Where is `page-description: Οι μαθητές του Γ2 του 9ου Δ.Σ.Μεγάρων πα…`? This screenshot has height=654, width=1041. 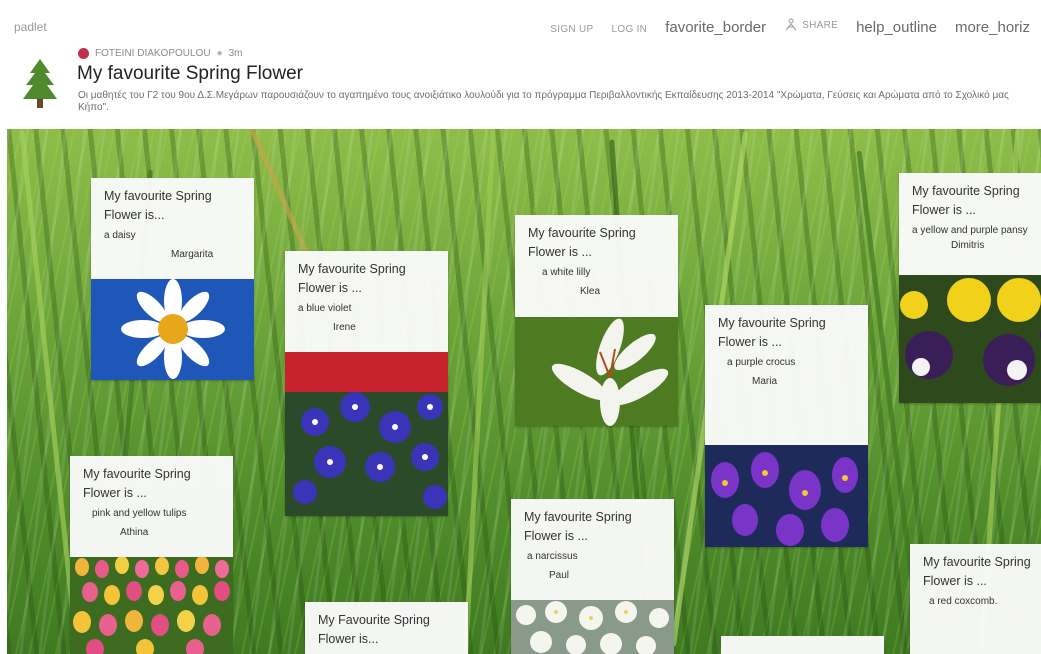
page-description: Οι μαθητές του Γ2 του 9ου Δ.Σ.Μεγάρων πα… is located at coordinates (543, 101).